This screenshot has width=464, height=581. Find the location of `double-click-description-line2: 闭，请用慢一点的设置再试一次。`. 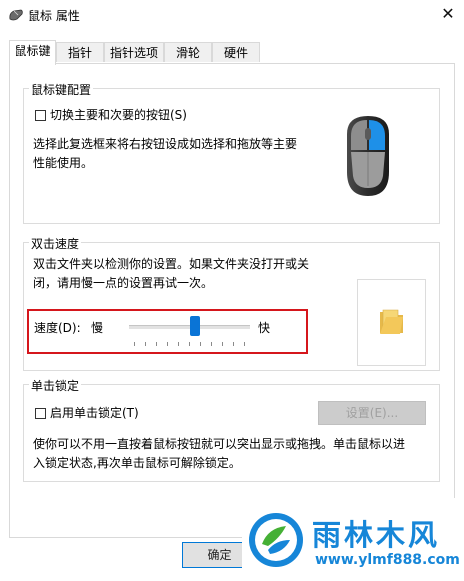

double-click-description-line2: 闭，请用慢一点的设置再试一次。 is located at coordinates (123, 283).